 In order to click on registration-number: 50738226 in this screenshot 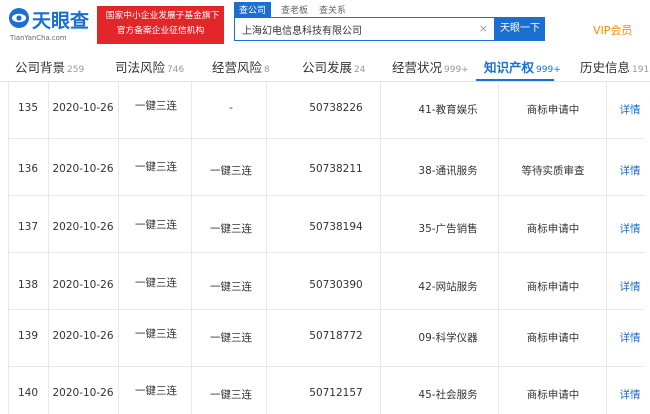, I will do `click(336, 108)`.